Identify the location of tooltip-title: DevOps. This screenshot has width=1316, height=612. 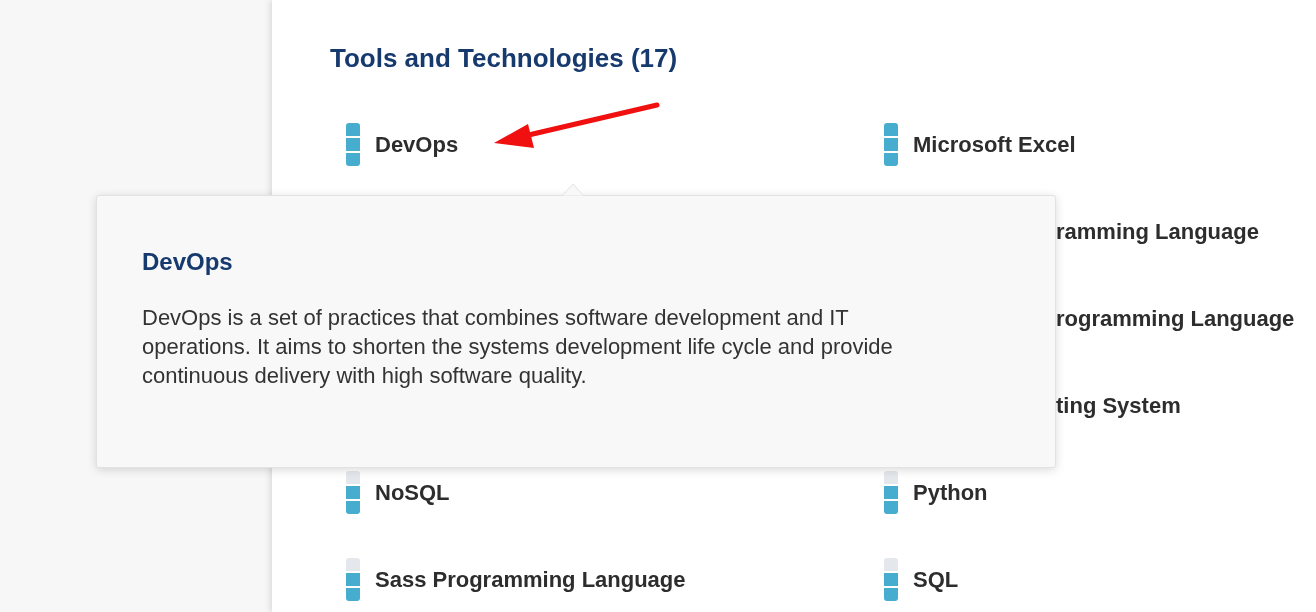
(188, 262).